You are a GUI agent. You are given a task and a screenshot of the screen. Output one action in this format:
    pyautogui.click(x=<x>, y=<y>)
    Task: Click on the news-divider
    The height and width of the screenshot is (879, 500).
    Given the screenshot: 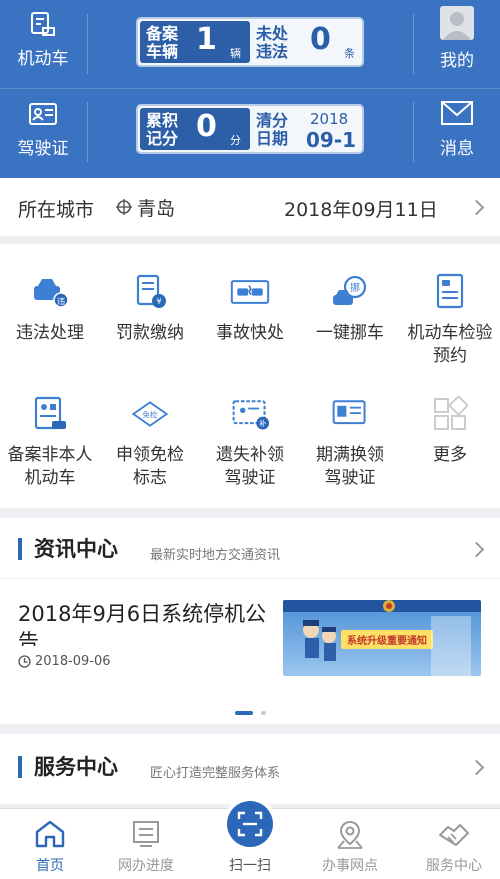 What is the action you would take?
    pyautogui.click(x=250, y=578)
    